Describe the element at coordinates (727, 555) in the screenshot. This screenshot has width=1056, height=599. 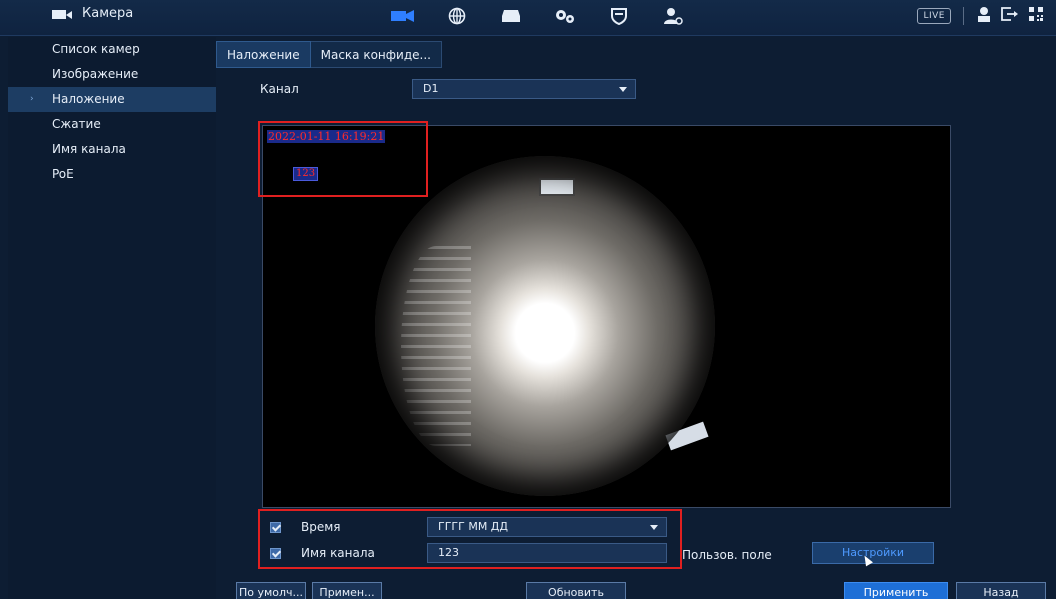
I see `user-field-label: Пользов. поле` at that location.